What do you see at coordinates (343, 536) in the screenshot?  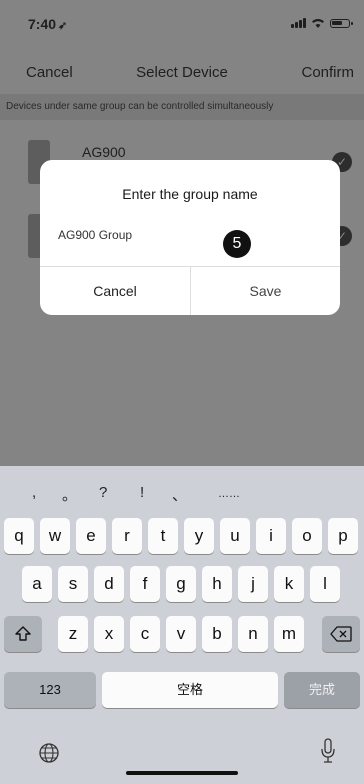 I see `key-p: p` at bounding box center [343, 536].